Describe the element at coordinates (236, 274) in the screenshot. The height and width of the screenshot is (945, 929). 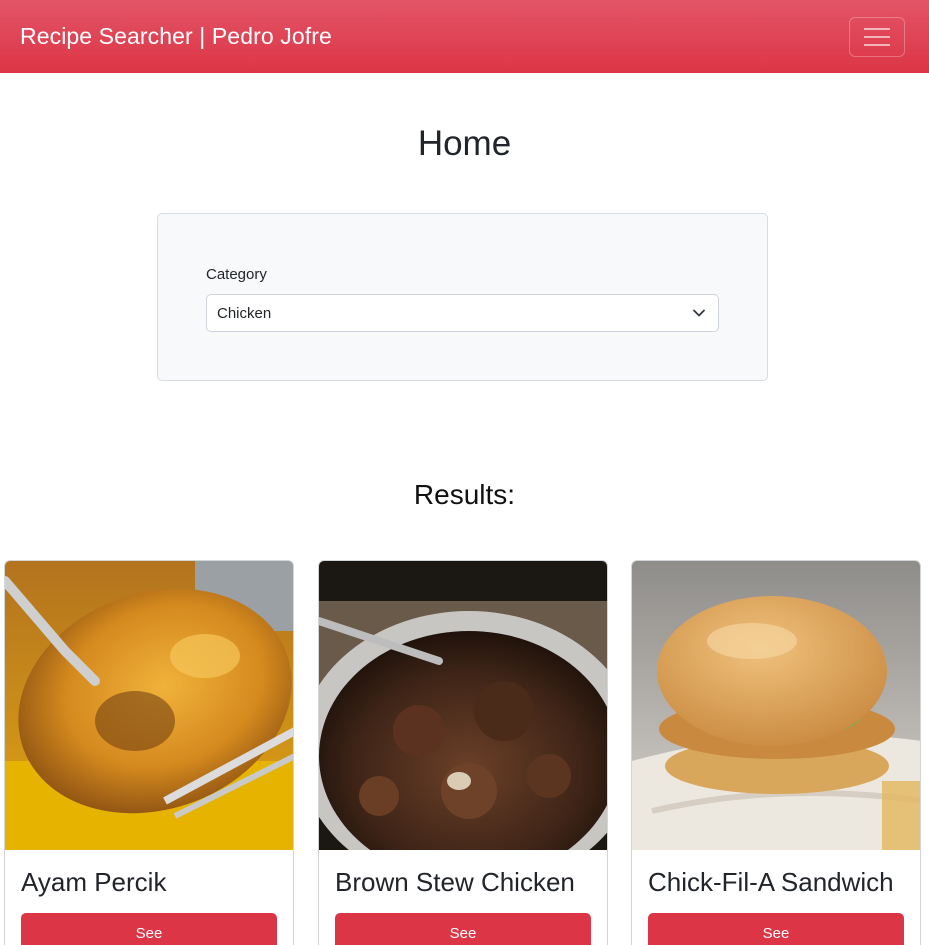
I see `category-label: Category` at that location.